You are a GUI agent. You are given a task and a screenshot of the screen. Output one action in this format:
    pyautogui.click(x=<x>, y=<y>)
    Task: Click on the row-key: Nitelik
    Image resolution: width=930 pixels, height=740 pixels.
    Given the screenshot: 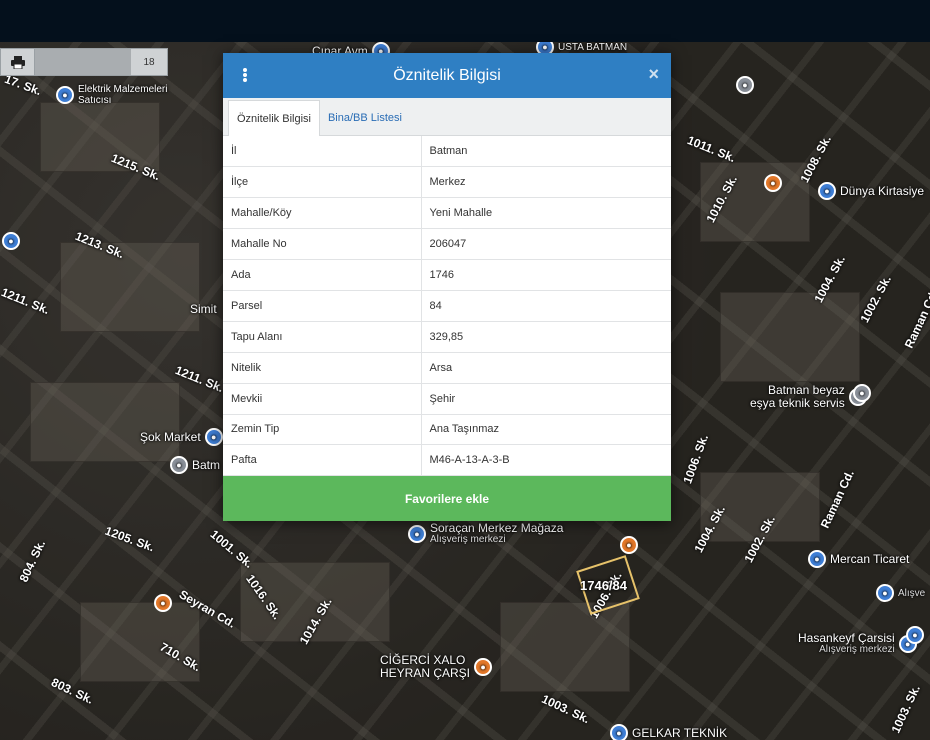 What is the action you would take?
    pyautogui.click(x=322, y=368)
    